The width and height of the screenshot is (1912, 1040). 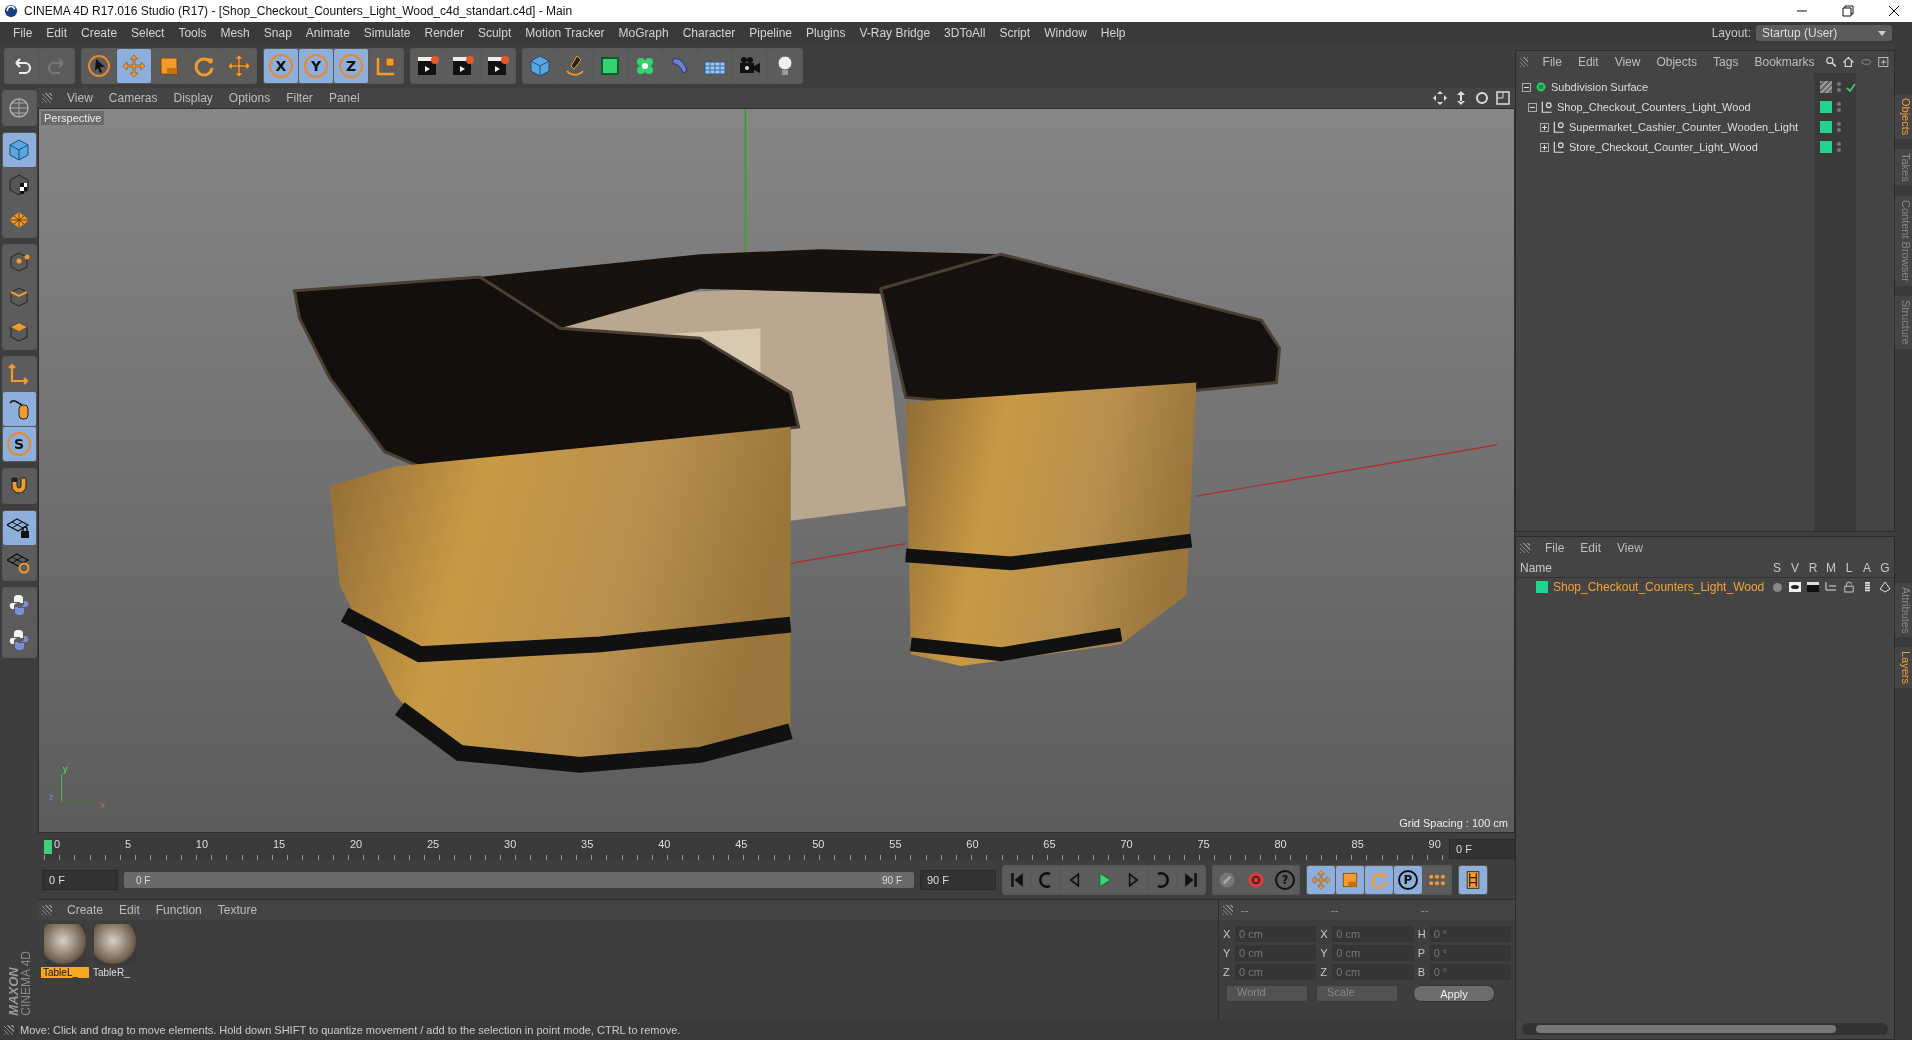 I want to click on menu-item: Function, so click(x=178, y=910).